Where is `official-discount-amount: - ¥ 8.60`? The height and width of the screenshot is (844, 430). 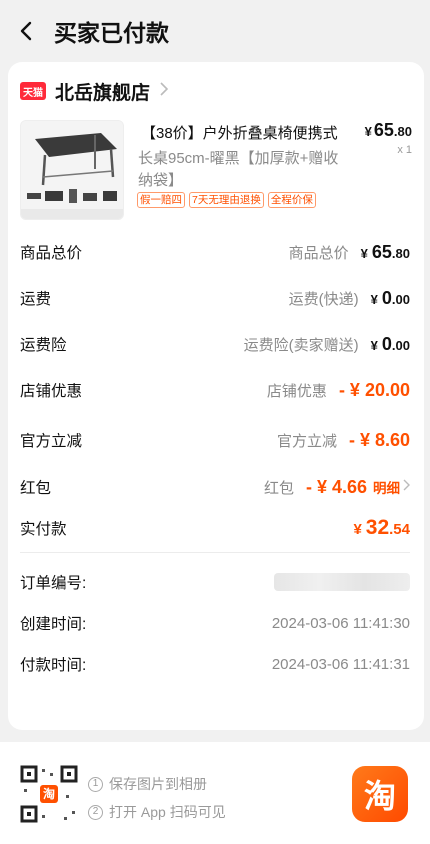 official-discount-amount: - ¥ 8.60 is located at coordinates (379, 439).